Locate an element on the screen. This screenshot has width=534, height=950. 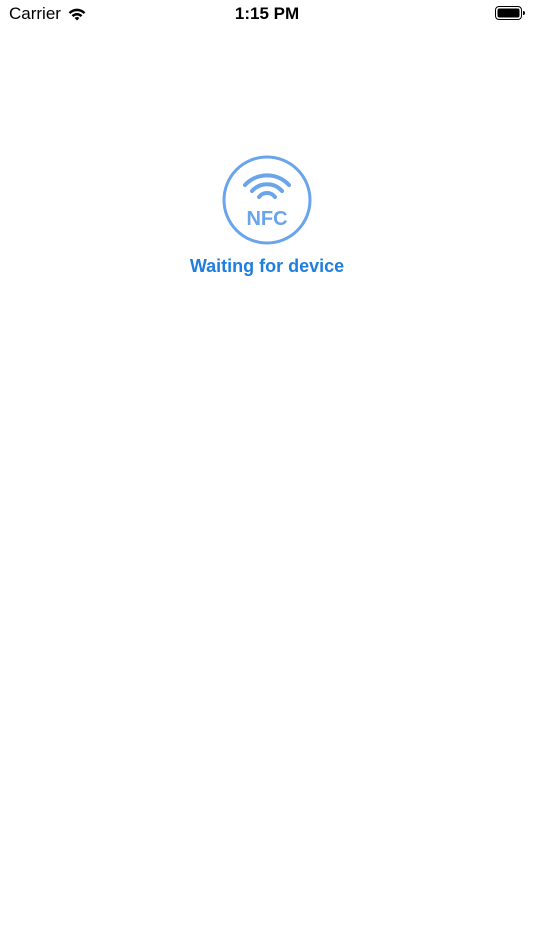
battery-icon is located at coordinates (510, 13).